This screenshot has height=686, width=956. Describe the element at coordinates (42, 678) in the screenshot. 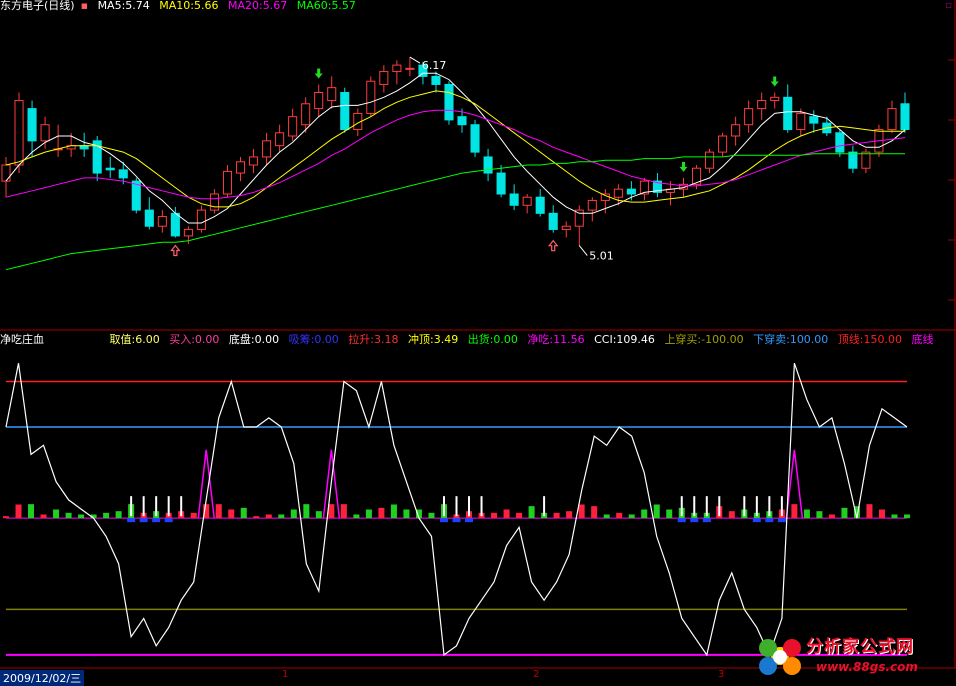

I see `cursor-date: 2009/12/02/三` at that location.